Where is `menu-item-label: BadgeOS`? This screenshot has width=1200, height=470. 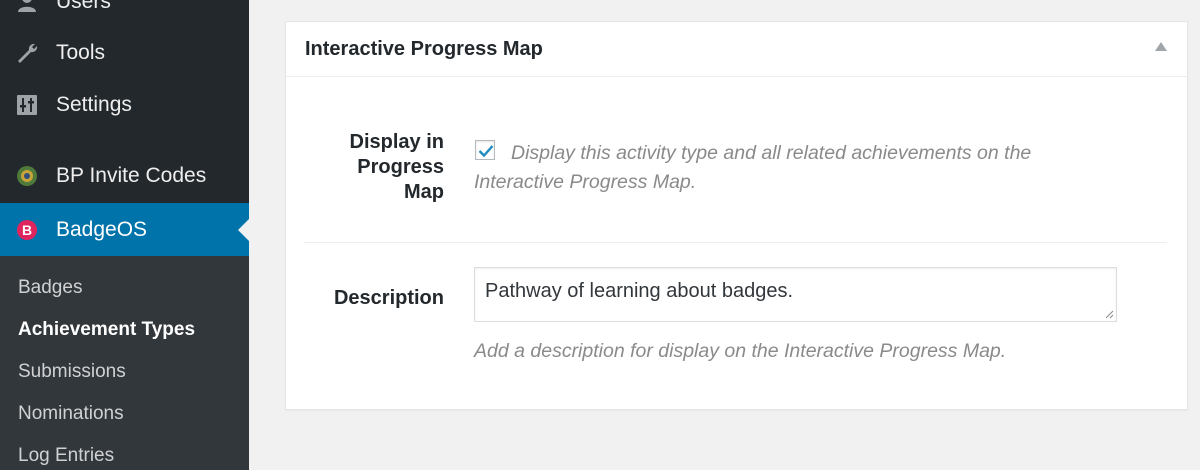 menu-item-label: BadgeOS is located at coordinates (102, 229).